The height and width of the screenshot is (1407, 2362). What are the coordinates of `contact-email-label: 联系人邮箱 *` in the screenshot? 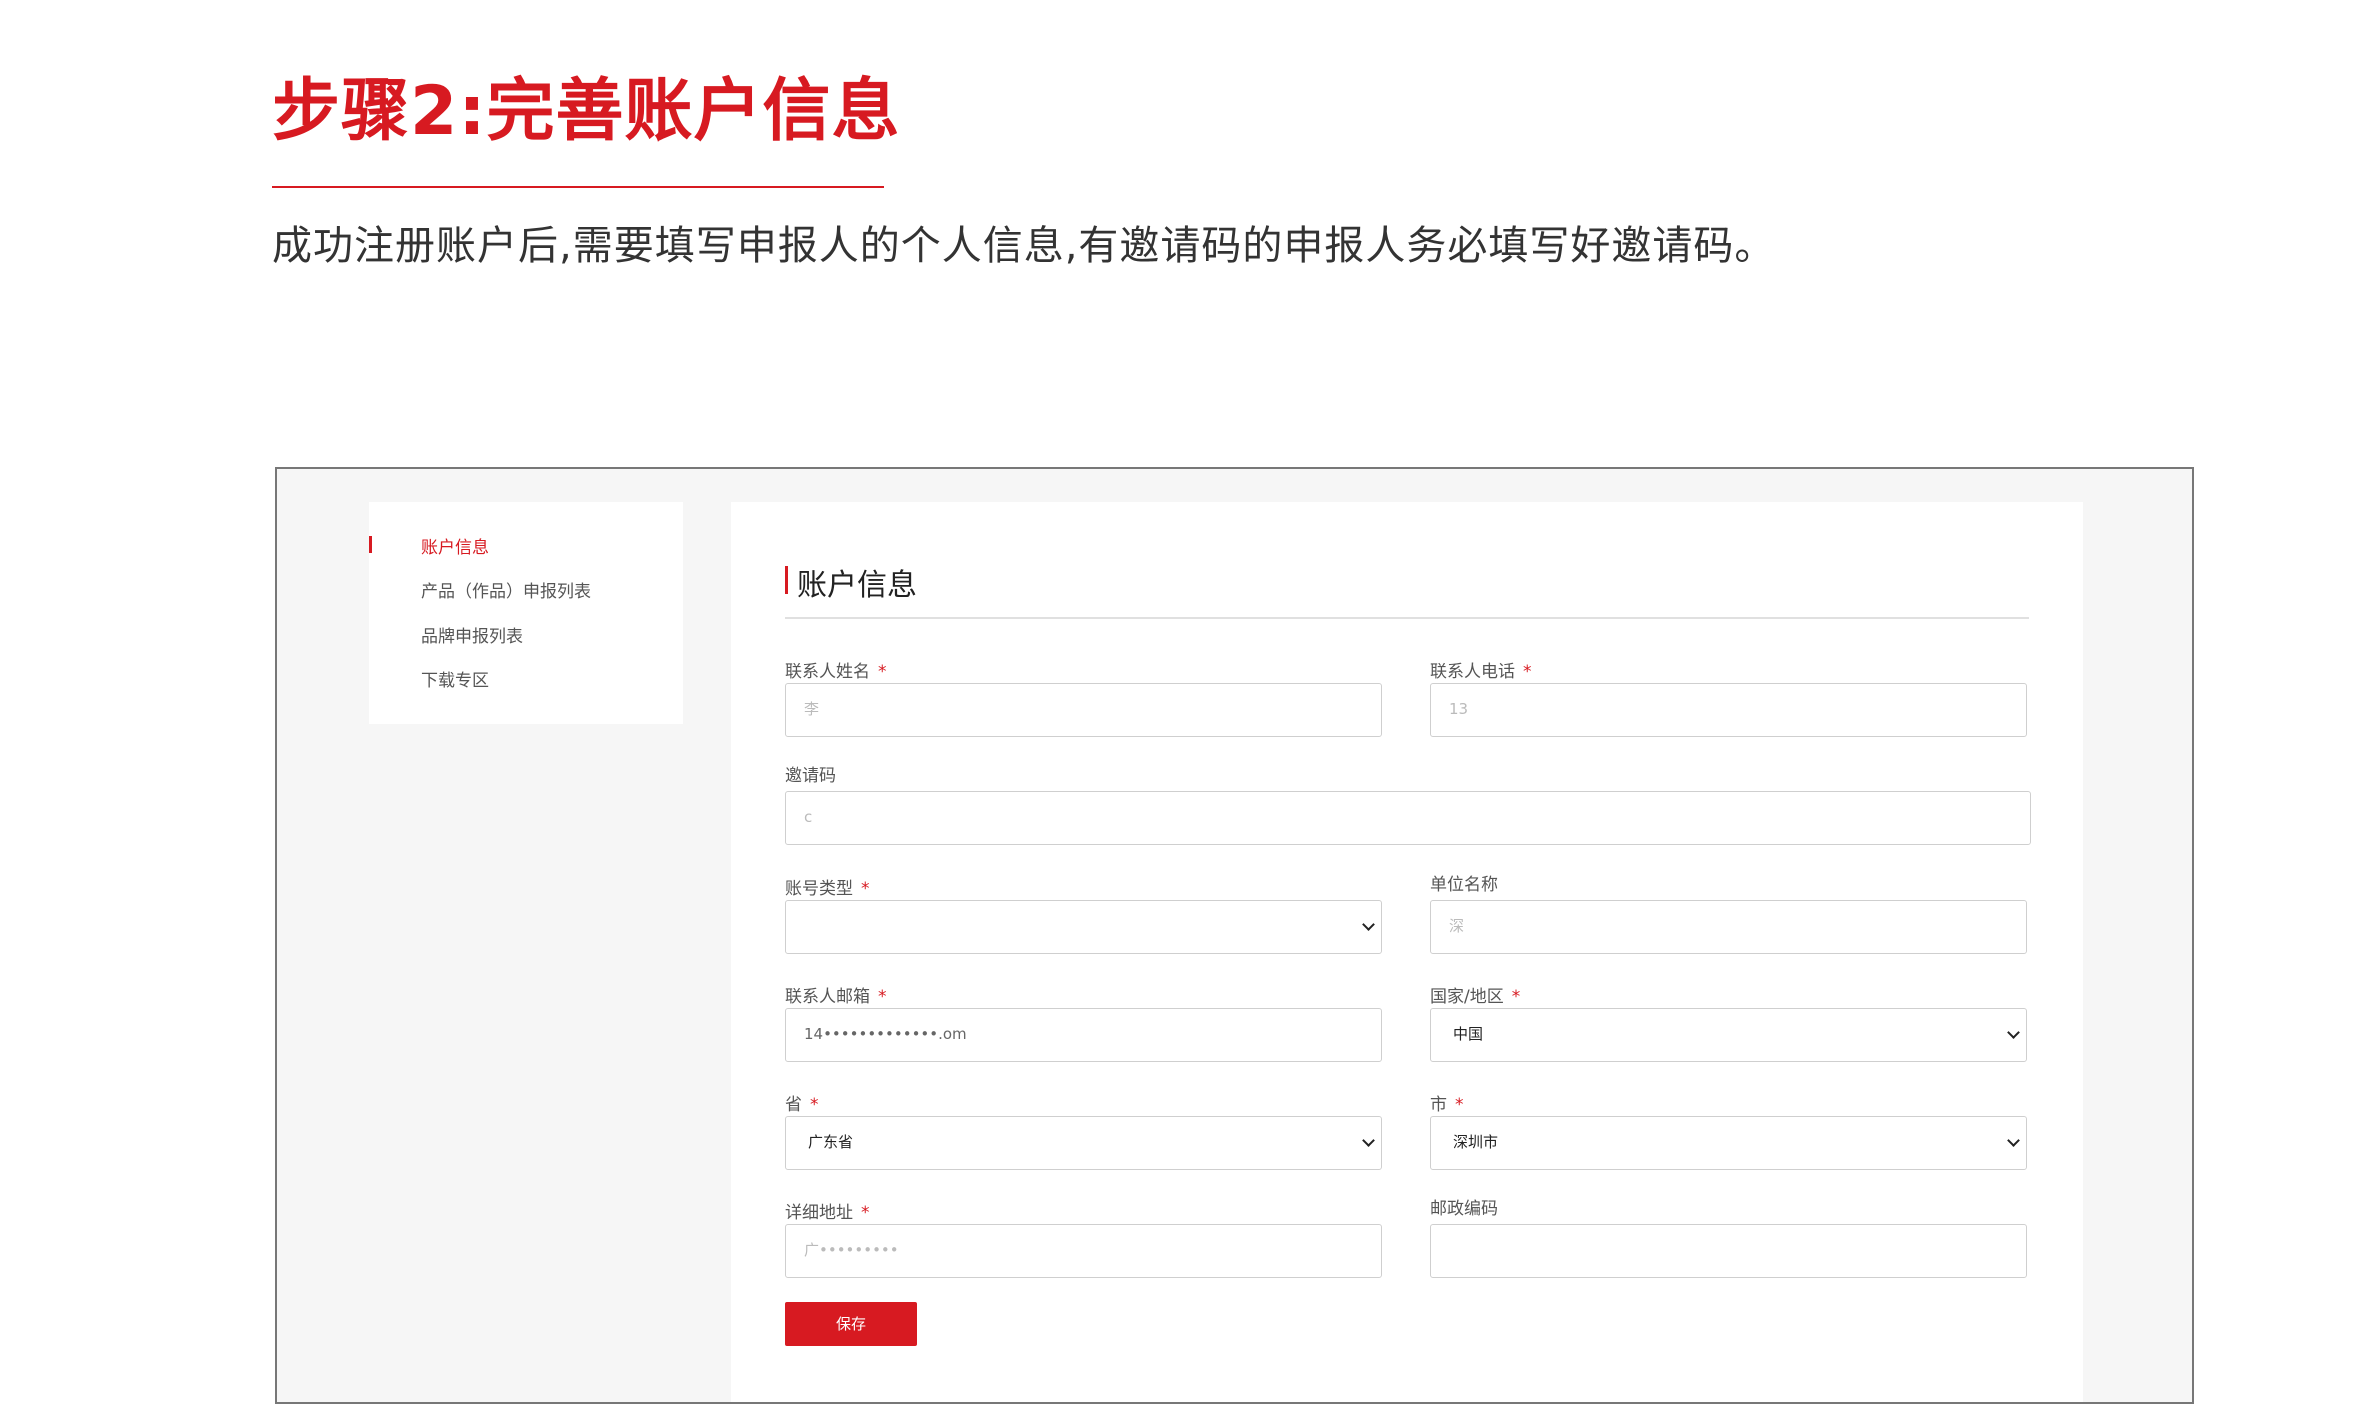 It's located at (836, 994).